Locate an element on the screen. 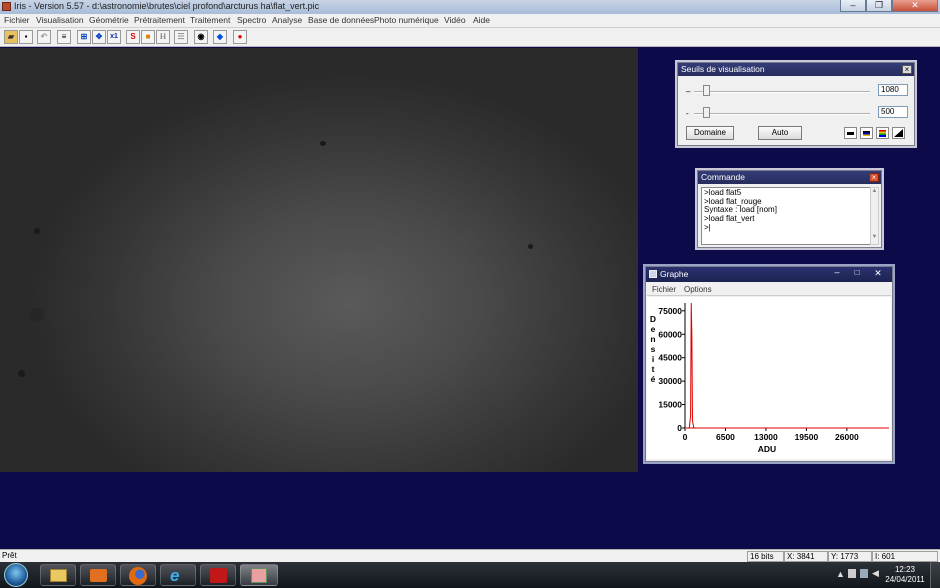 The image size is (940, 588). menu-pretraitement: Prétraitement is located at coordinates (159, 20).